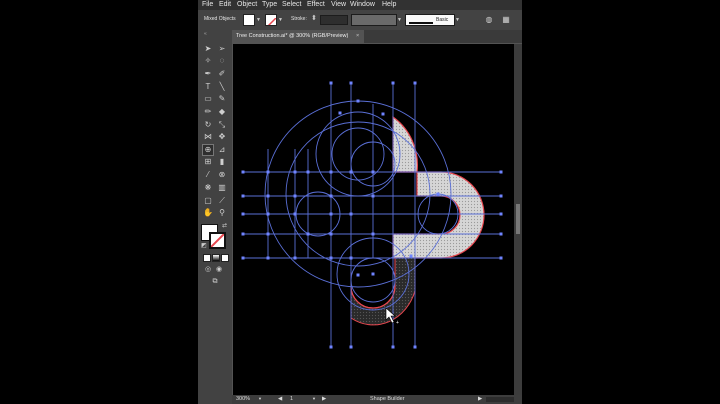 The width and height of the screenshot is (720, 404). Describe the element at coordinates (383, 291) in the screenshot. I see `shape-segment-dark` at that location.